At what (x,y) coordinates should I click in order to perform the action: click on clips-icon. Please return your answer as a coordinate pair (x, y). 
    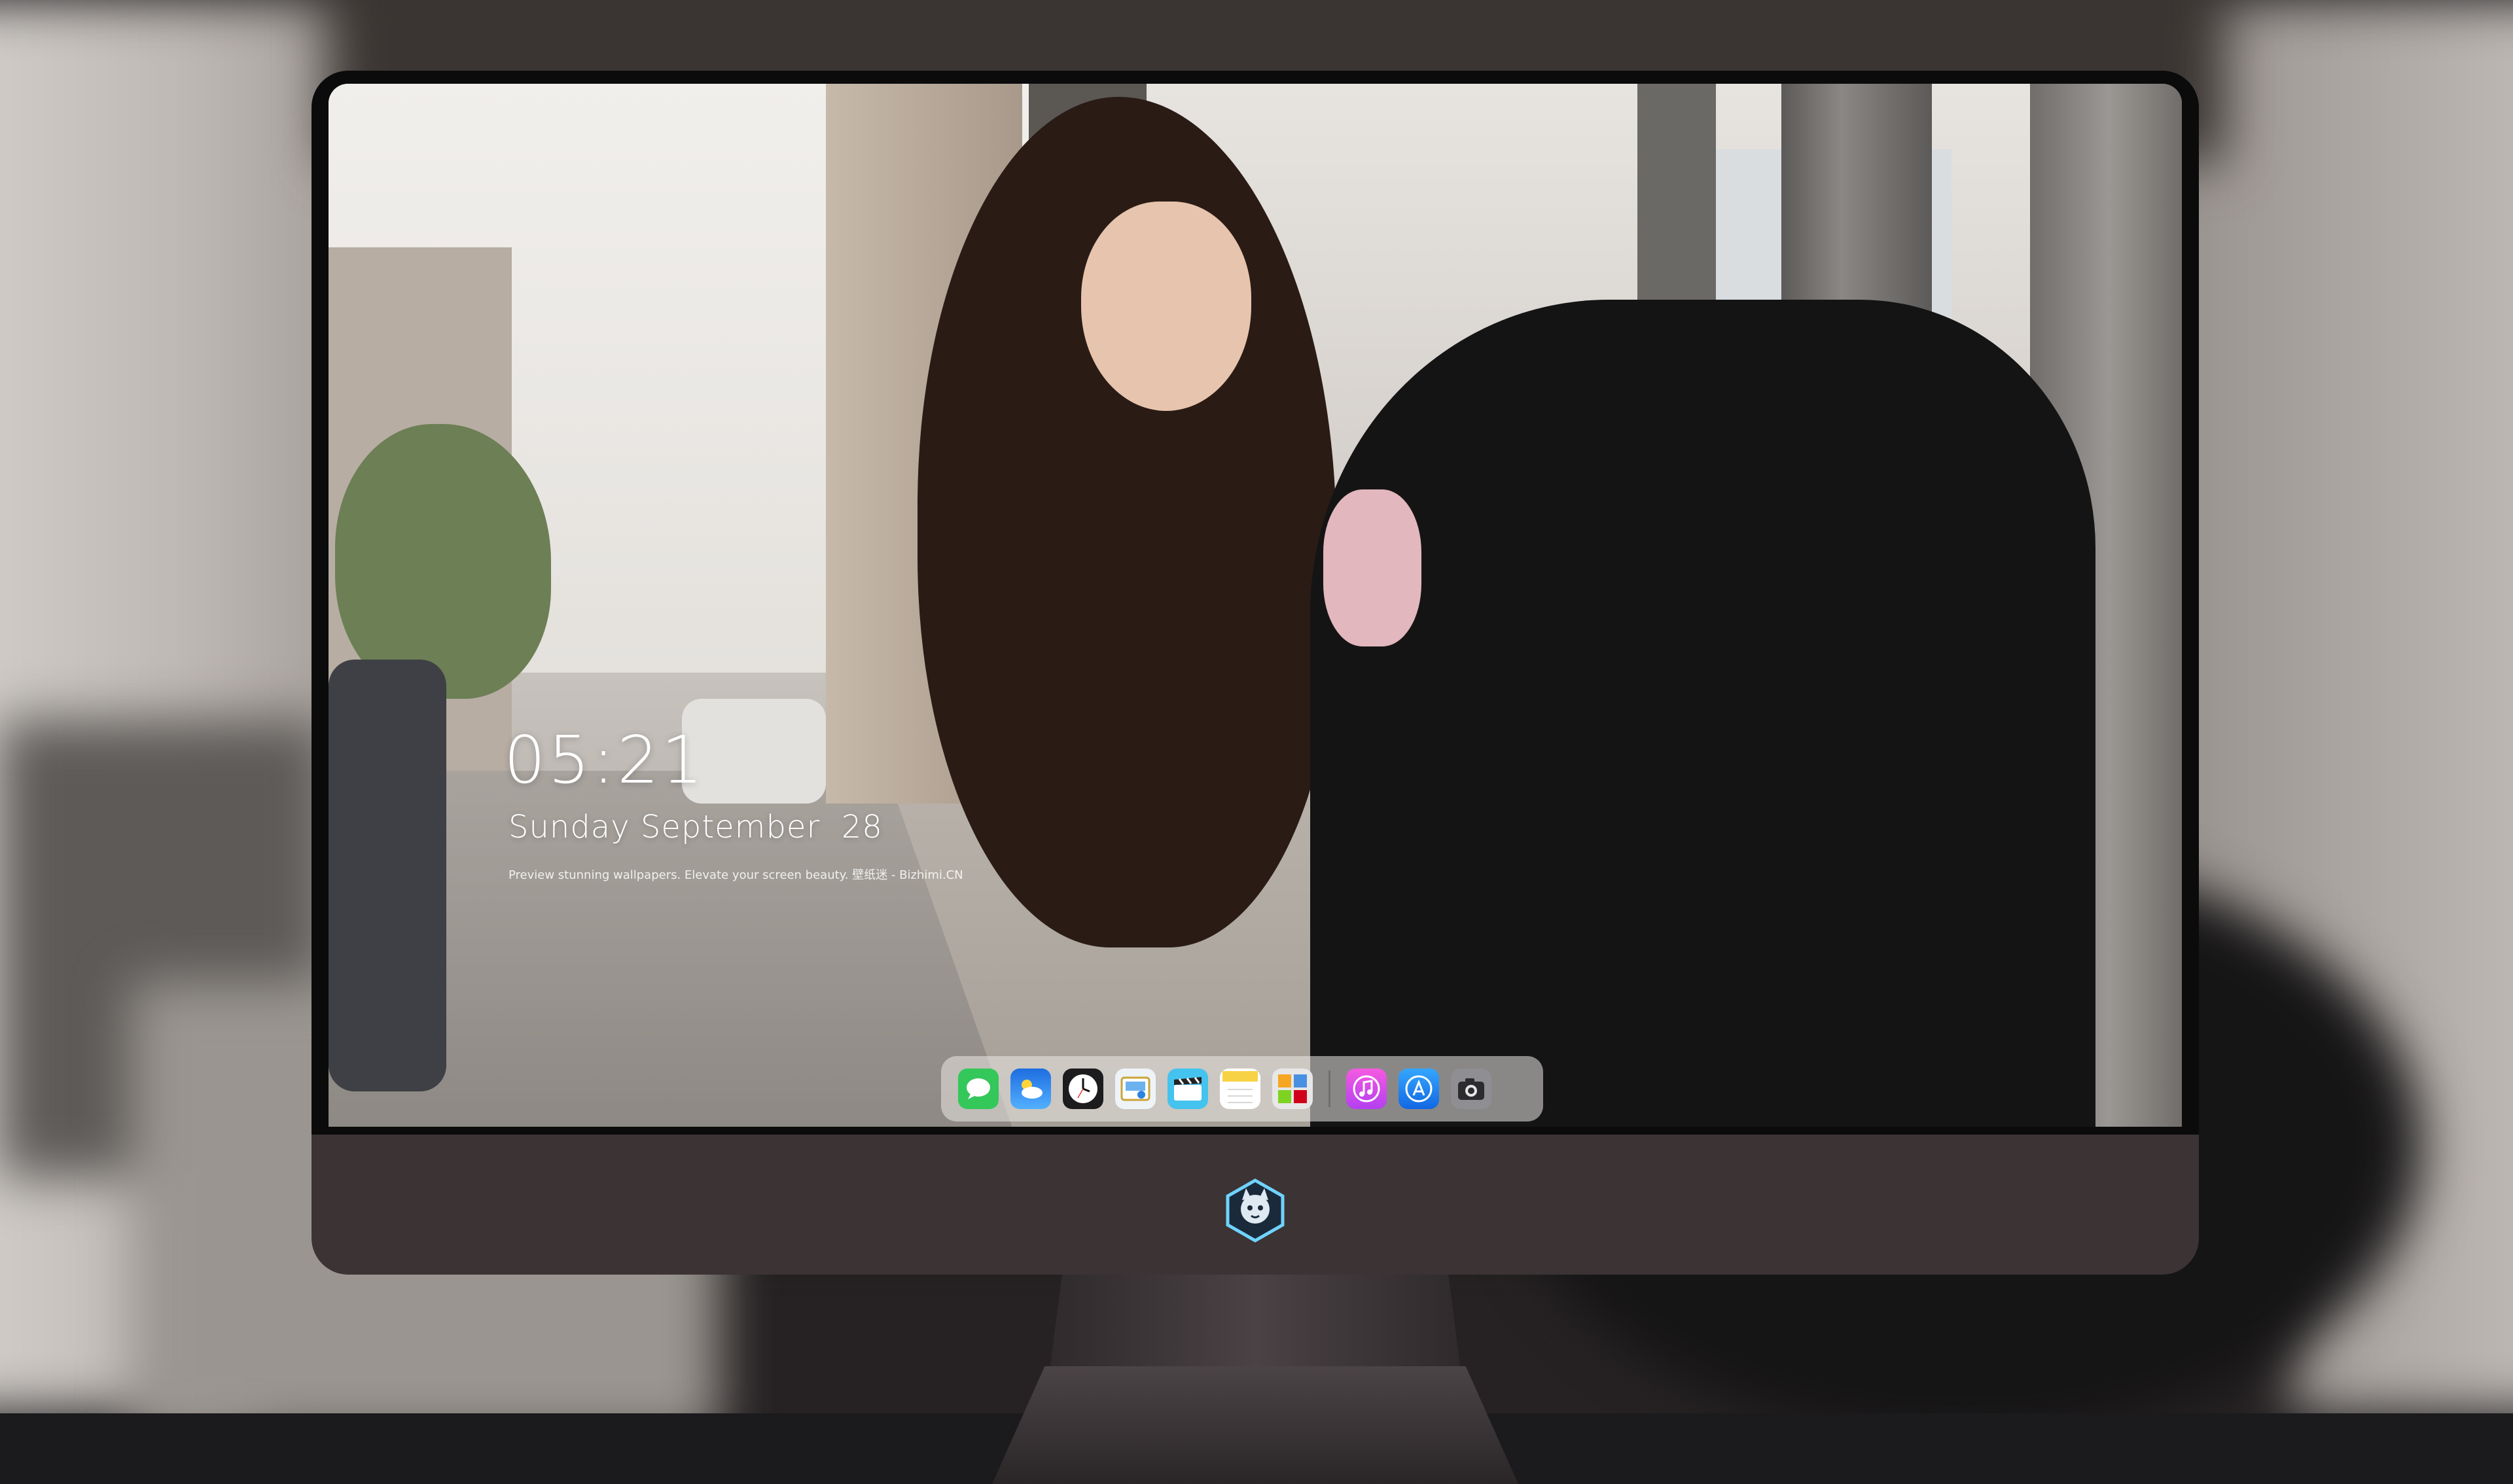
    Looking at the image, I should click on (1187, 1089).